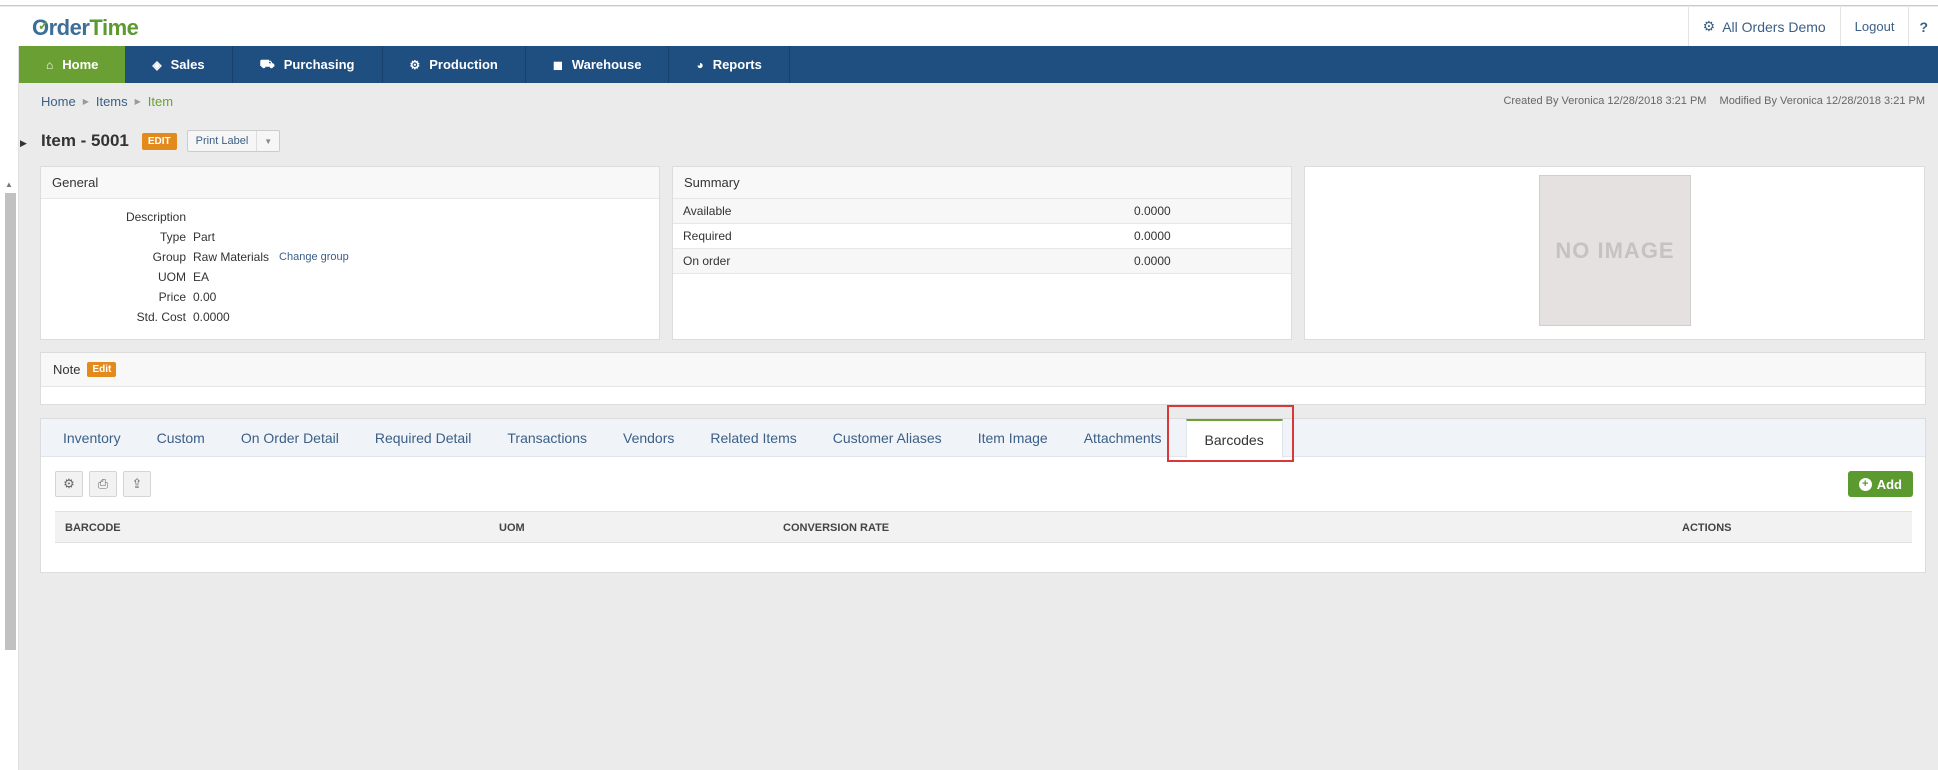 This screenshot has width=1938, height=770. Describe the element at coordinates (982, 261) in the screenshot. I see `summary-row-on-order: On order 0.0000` at that location.